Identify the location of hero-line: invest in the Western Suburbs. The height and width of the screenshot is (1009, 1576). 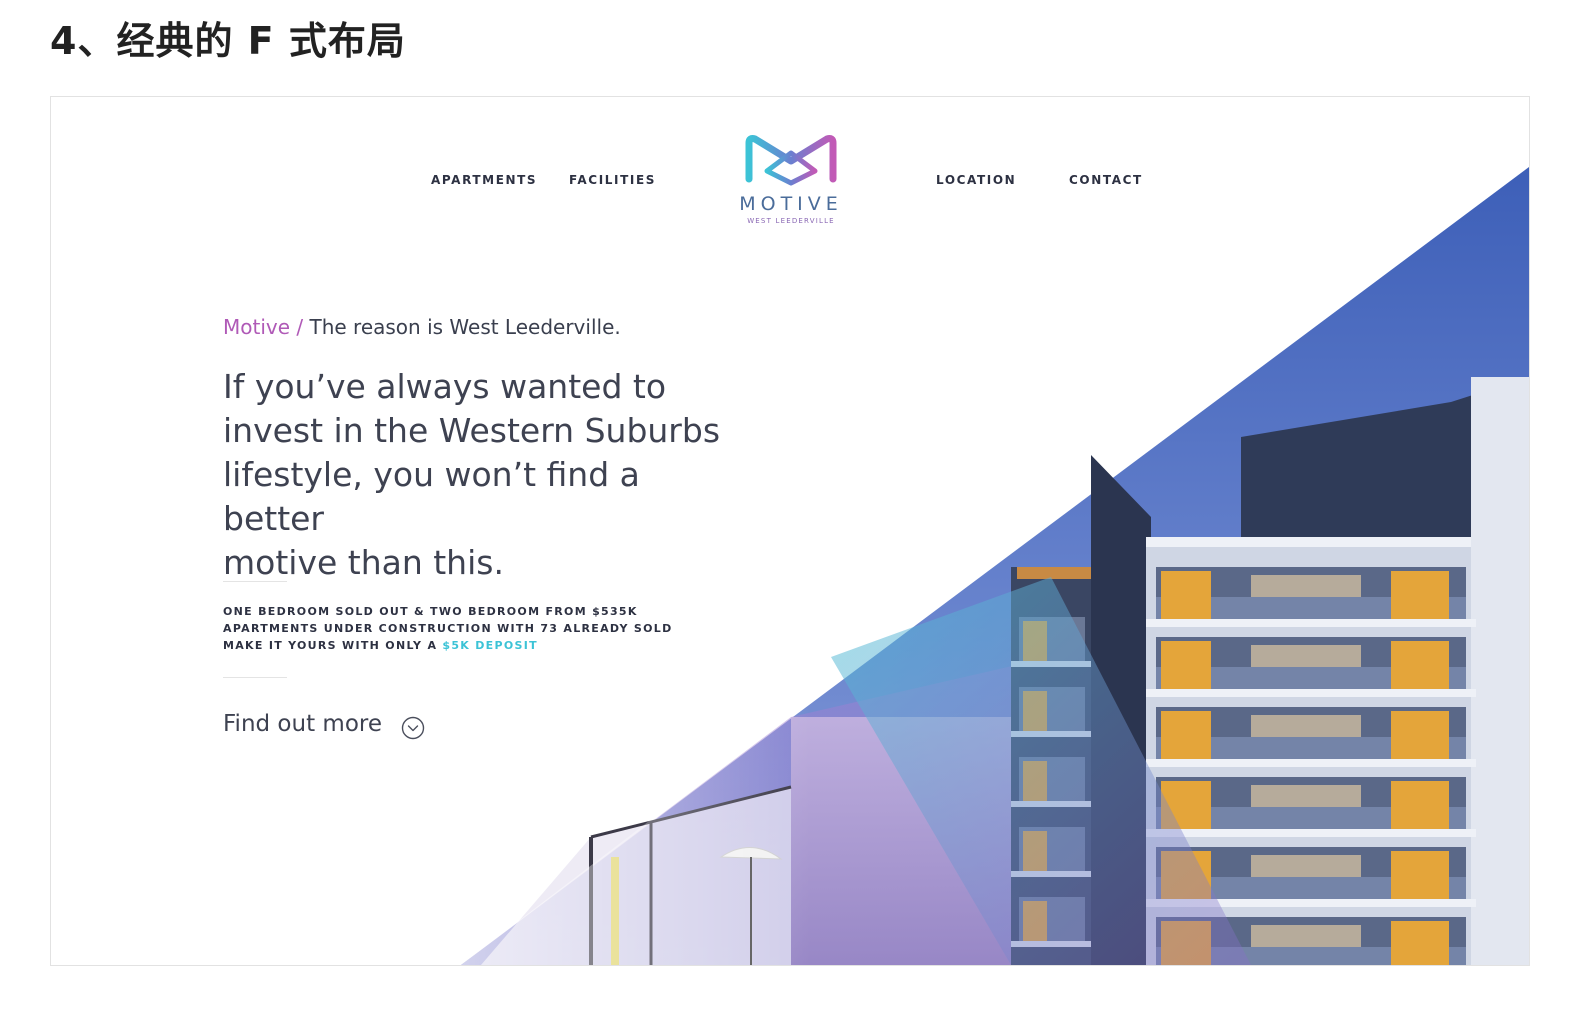
(472, 430).